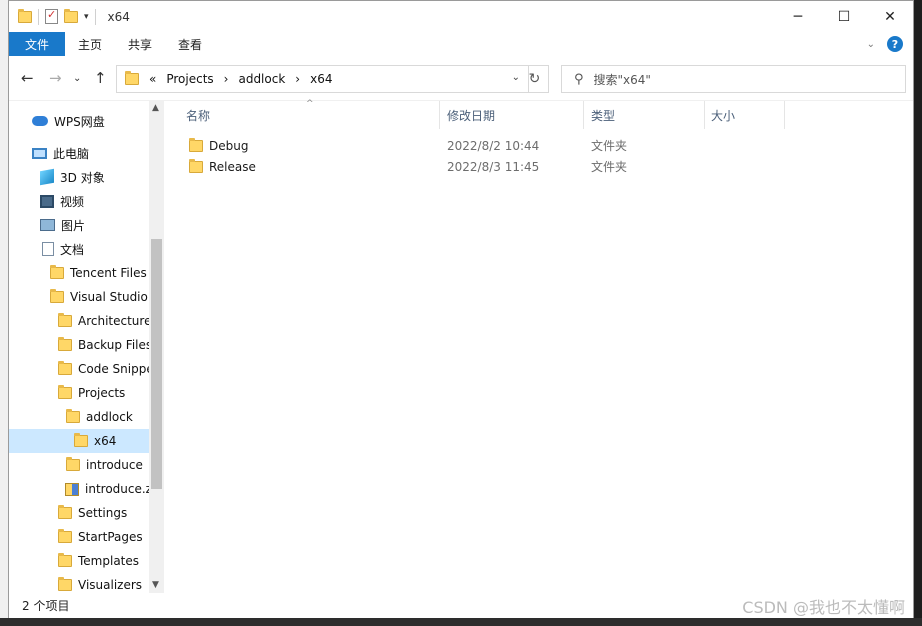 The width and height of the screenshot is (922, 626). Describe the element at coordinates (918, 313) in the screenshot. I see `background-right` at that location.